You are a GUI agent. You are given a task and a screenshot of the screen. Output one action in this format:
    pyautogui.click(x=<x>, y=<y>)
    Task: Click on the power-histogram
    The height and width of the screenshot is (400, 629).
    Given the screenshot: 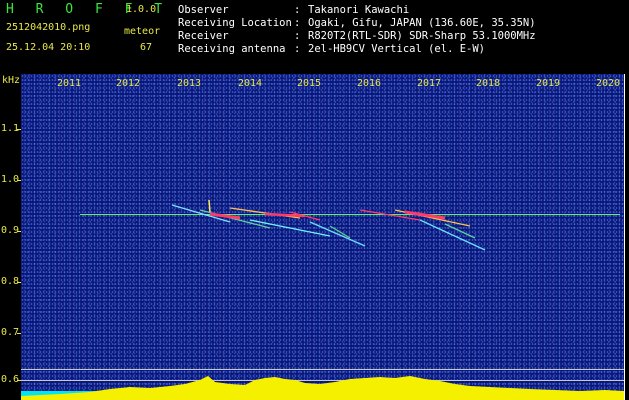 What is the action you would take?
    pyautogui.click(x=322, y=388)
    